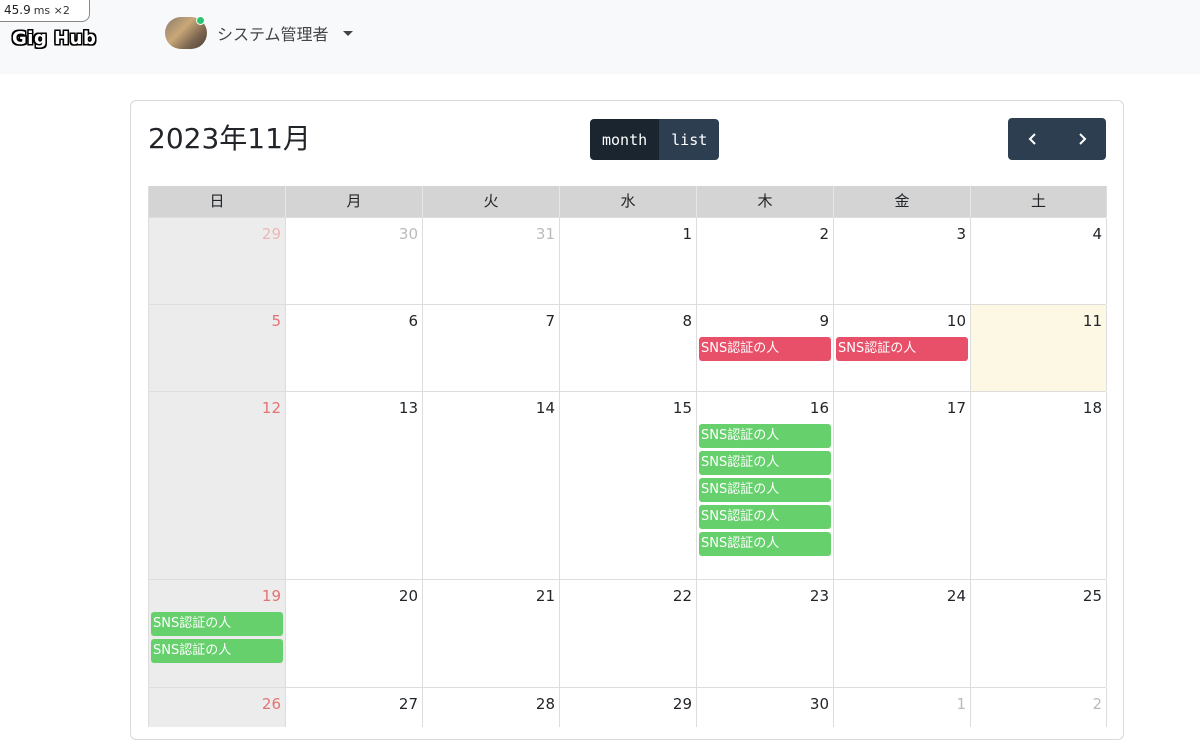 The height and width of the screenshot is (740, 1200). I want to click on calendar-title: 2023年11月, so click(229, 138).